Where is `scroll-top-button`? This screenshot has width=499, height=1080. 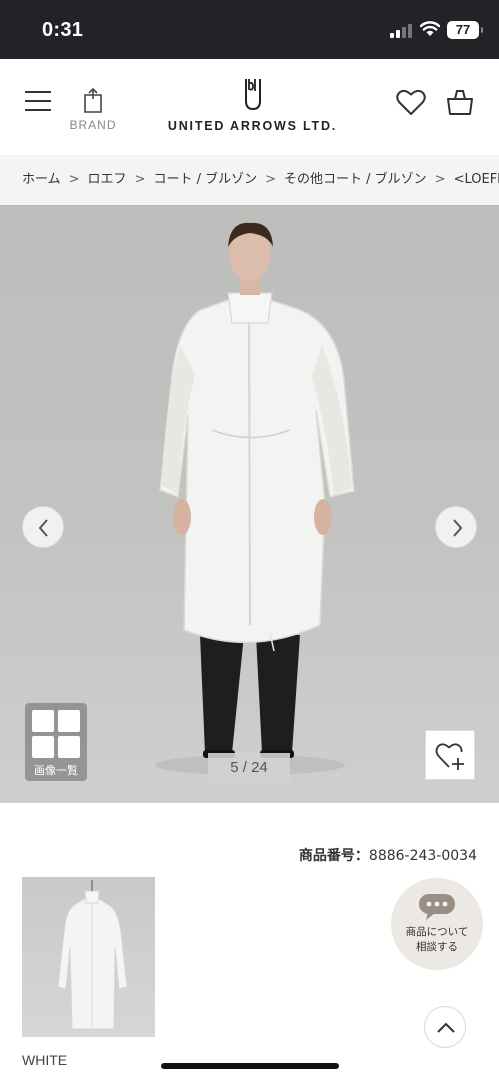
scroll-top-button is located at coordinates (445, 1027).